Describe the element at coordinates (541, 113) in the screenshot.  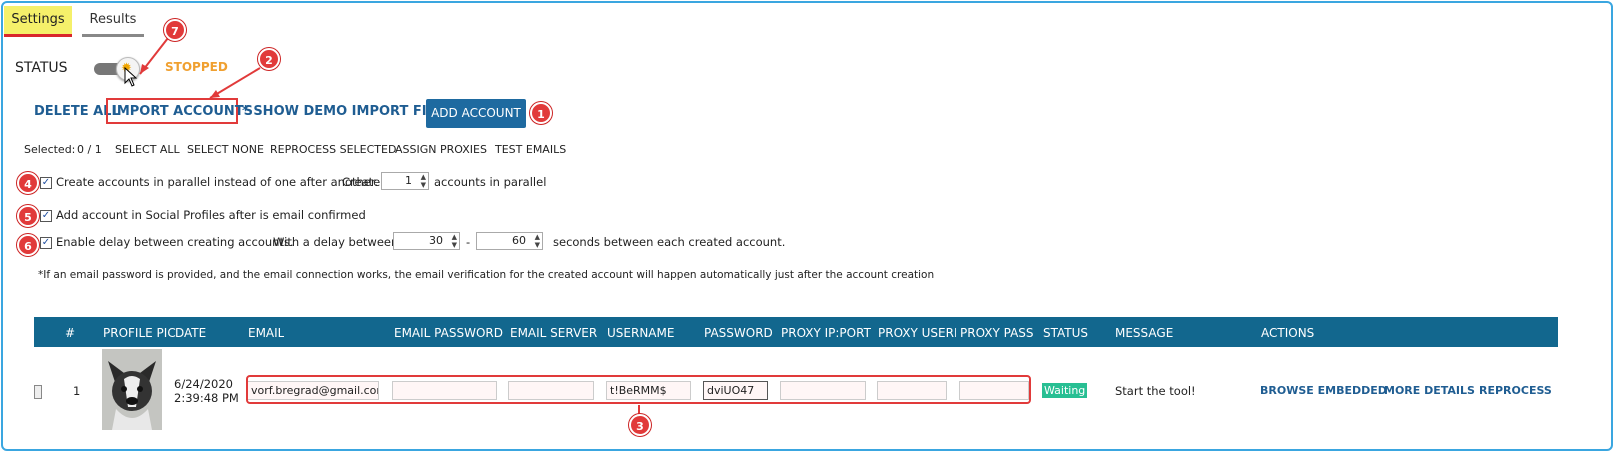
I see `annotation-badge-1: 1` at that location.